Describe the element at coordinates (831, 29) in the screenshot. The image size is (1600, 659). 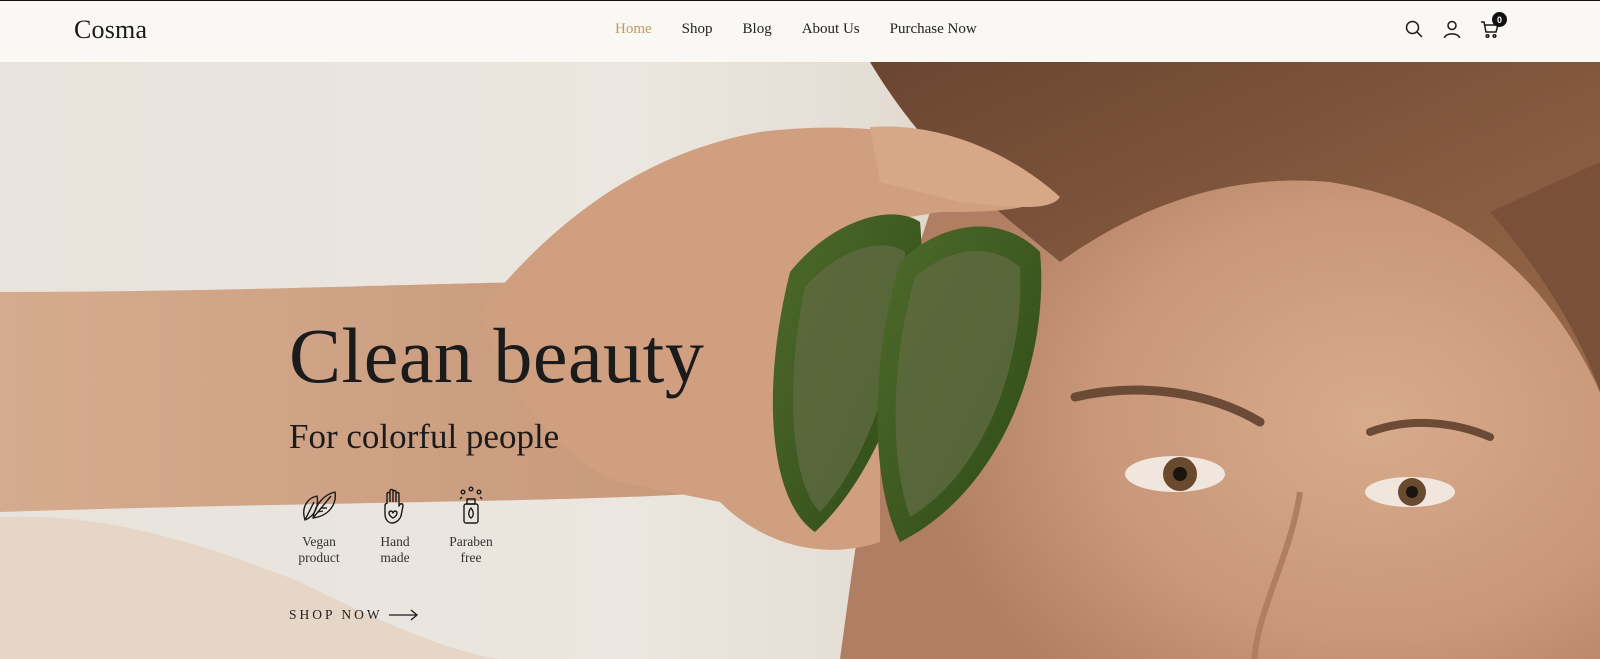
I see `nav-item-about-us: About Us` at that location.